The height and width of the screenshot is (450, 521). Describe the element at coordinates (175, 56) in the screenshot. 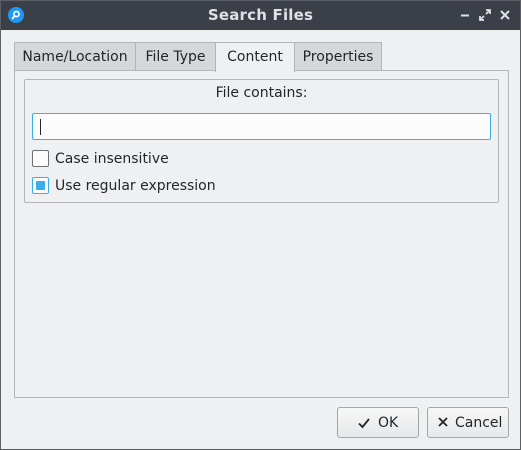

I see `tab-file-type: File Type` at that location.